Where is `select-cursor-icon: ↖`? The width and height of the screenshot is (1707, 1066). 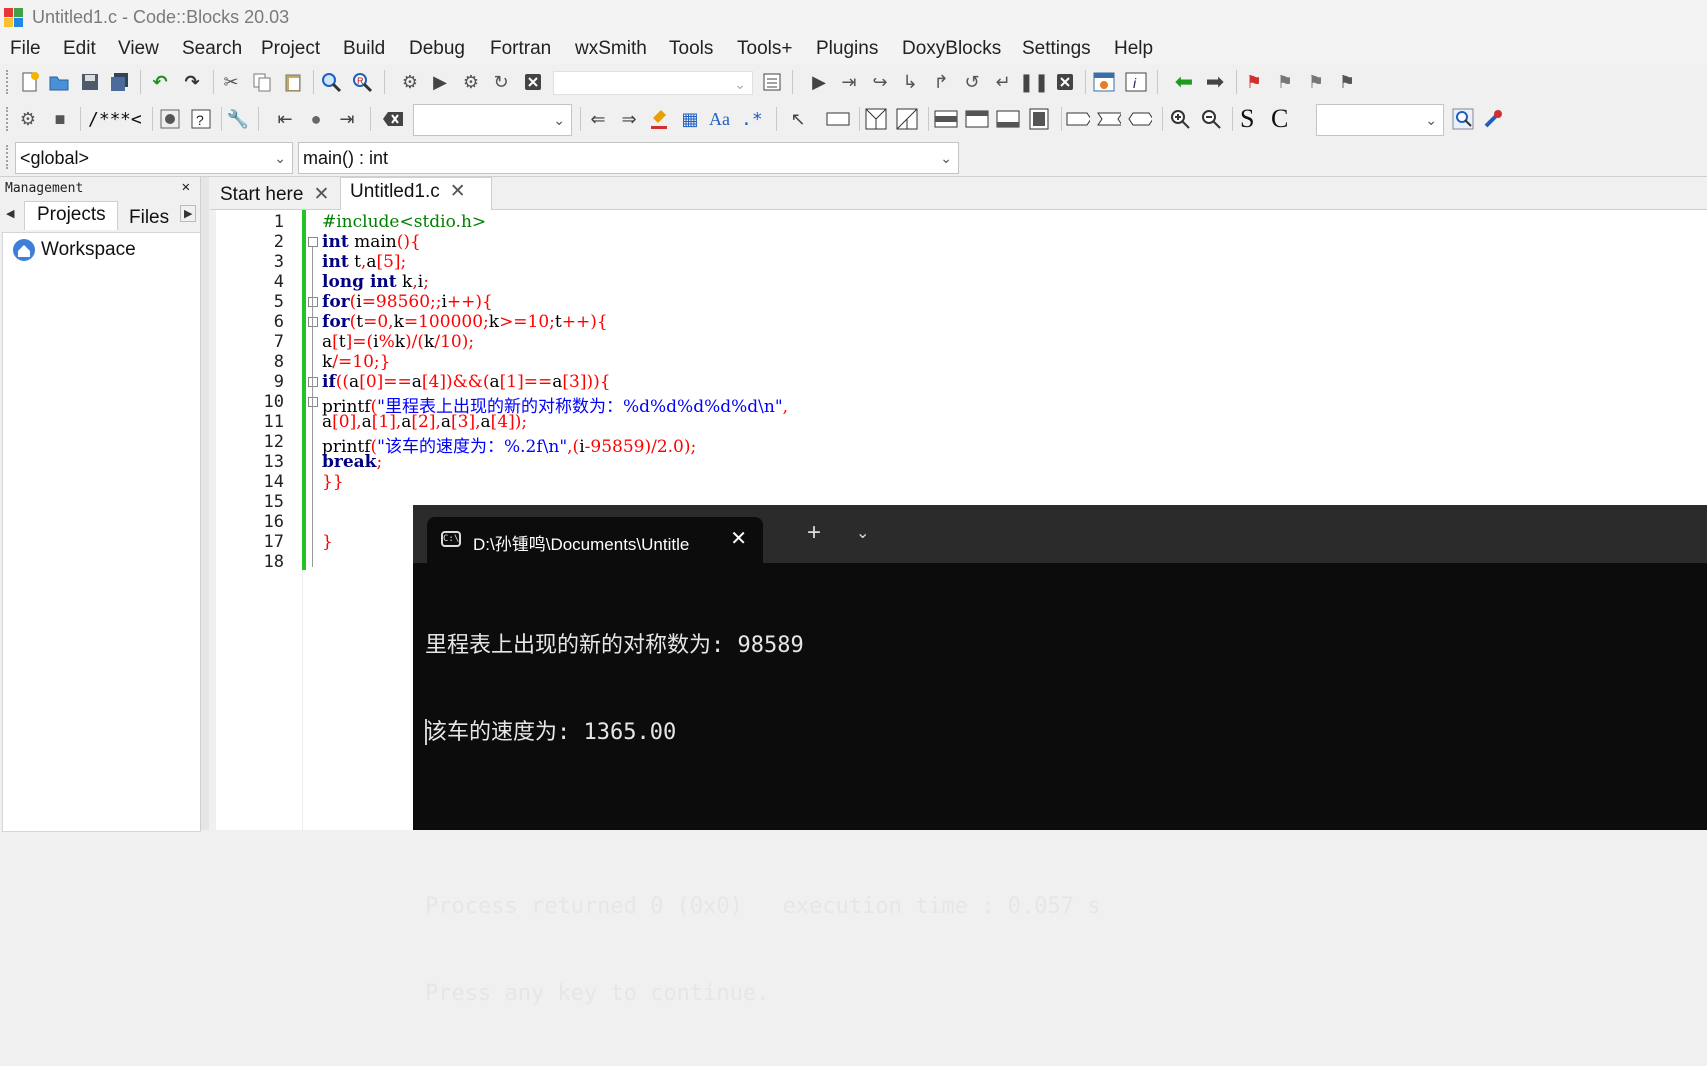
select-cursor-icon: ↖ is located at coordinates (798, 119).